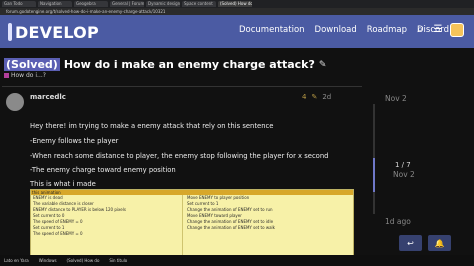  Describe the element at coordinates (58, 233) in the screenshot. I see `image-left-line: The speed of ENEMY = 0` at that location.